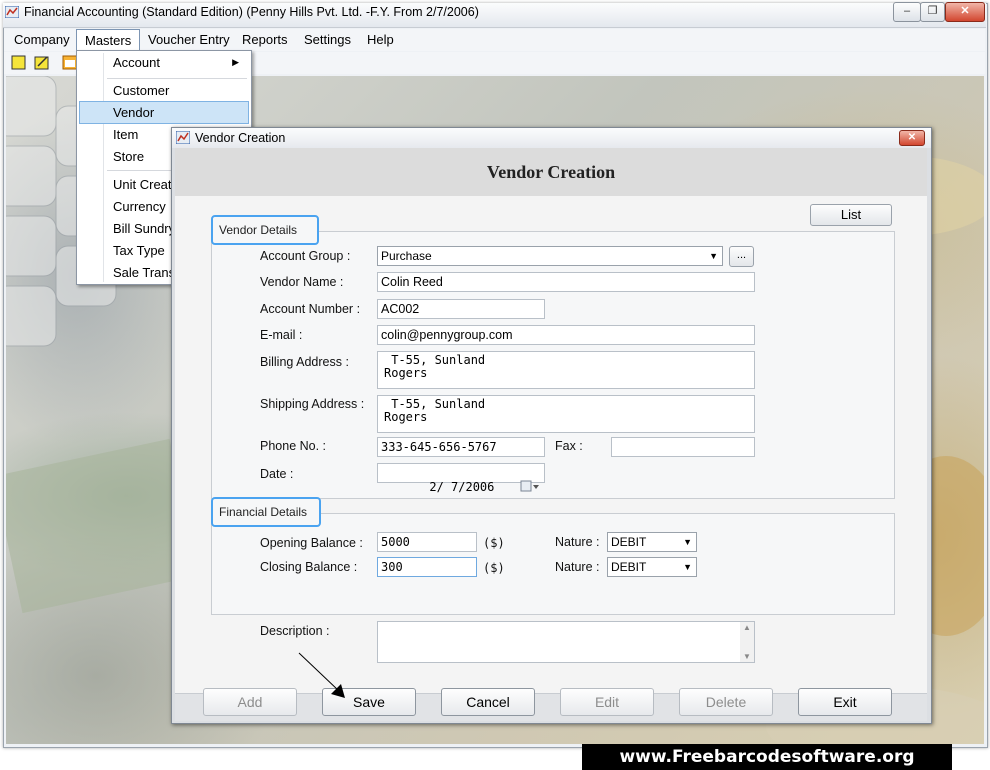 This screenshot has width=990, height=770. I want to click on dialog-close-button: ✕, so click(912, 138).